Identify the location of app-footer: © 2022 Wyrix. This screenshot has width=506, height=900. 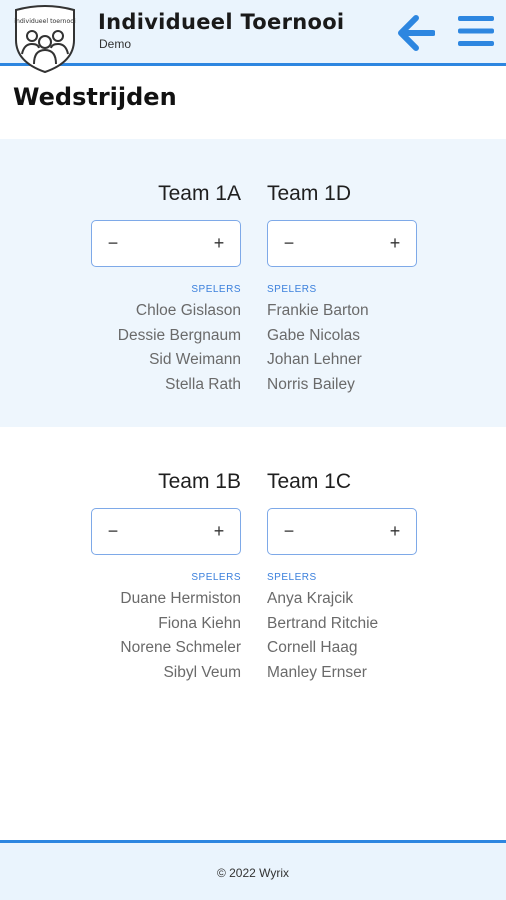
(253, 870).